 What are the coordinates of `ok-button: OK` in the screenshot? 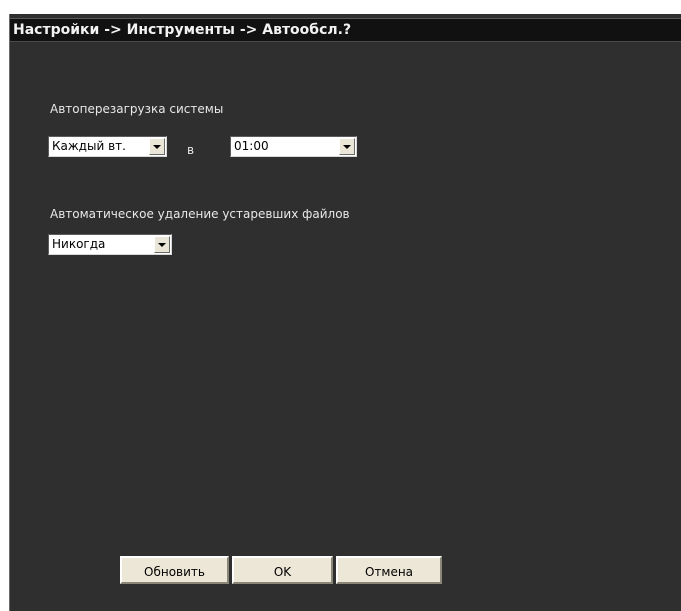 It's located at (282, 570).